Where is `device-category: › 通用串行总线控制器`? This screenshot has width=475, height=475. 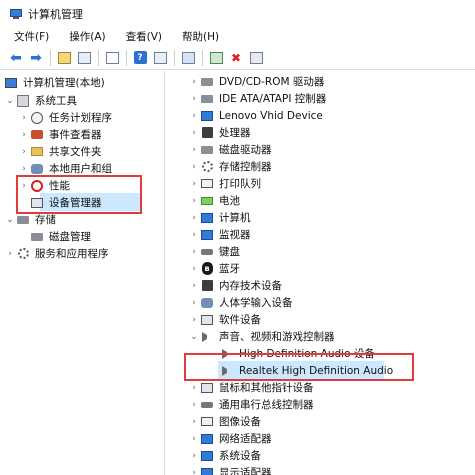
device-category: › 通用串行总线控制器 is located at coordinates (250, 404).